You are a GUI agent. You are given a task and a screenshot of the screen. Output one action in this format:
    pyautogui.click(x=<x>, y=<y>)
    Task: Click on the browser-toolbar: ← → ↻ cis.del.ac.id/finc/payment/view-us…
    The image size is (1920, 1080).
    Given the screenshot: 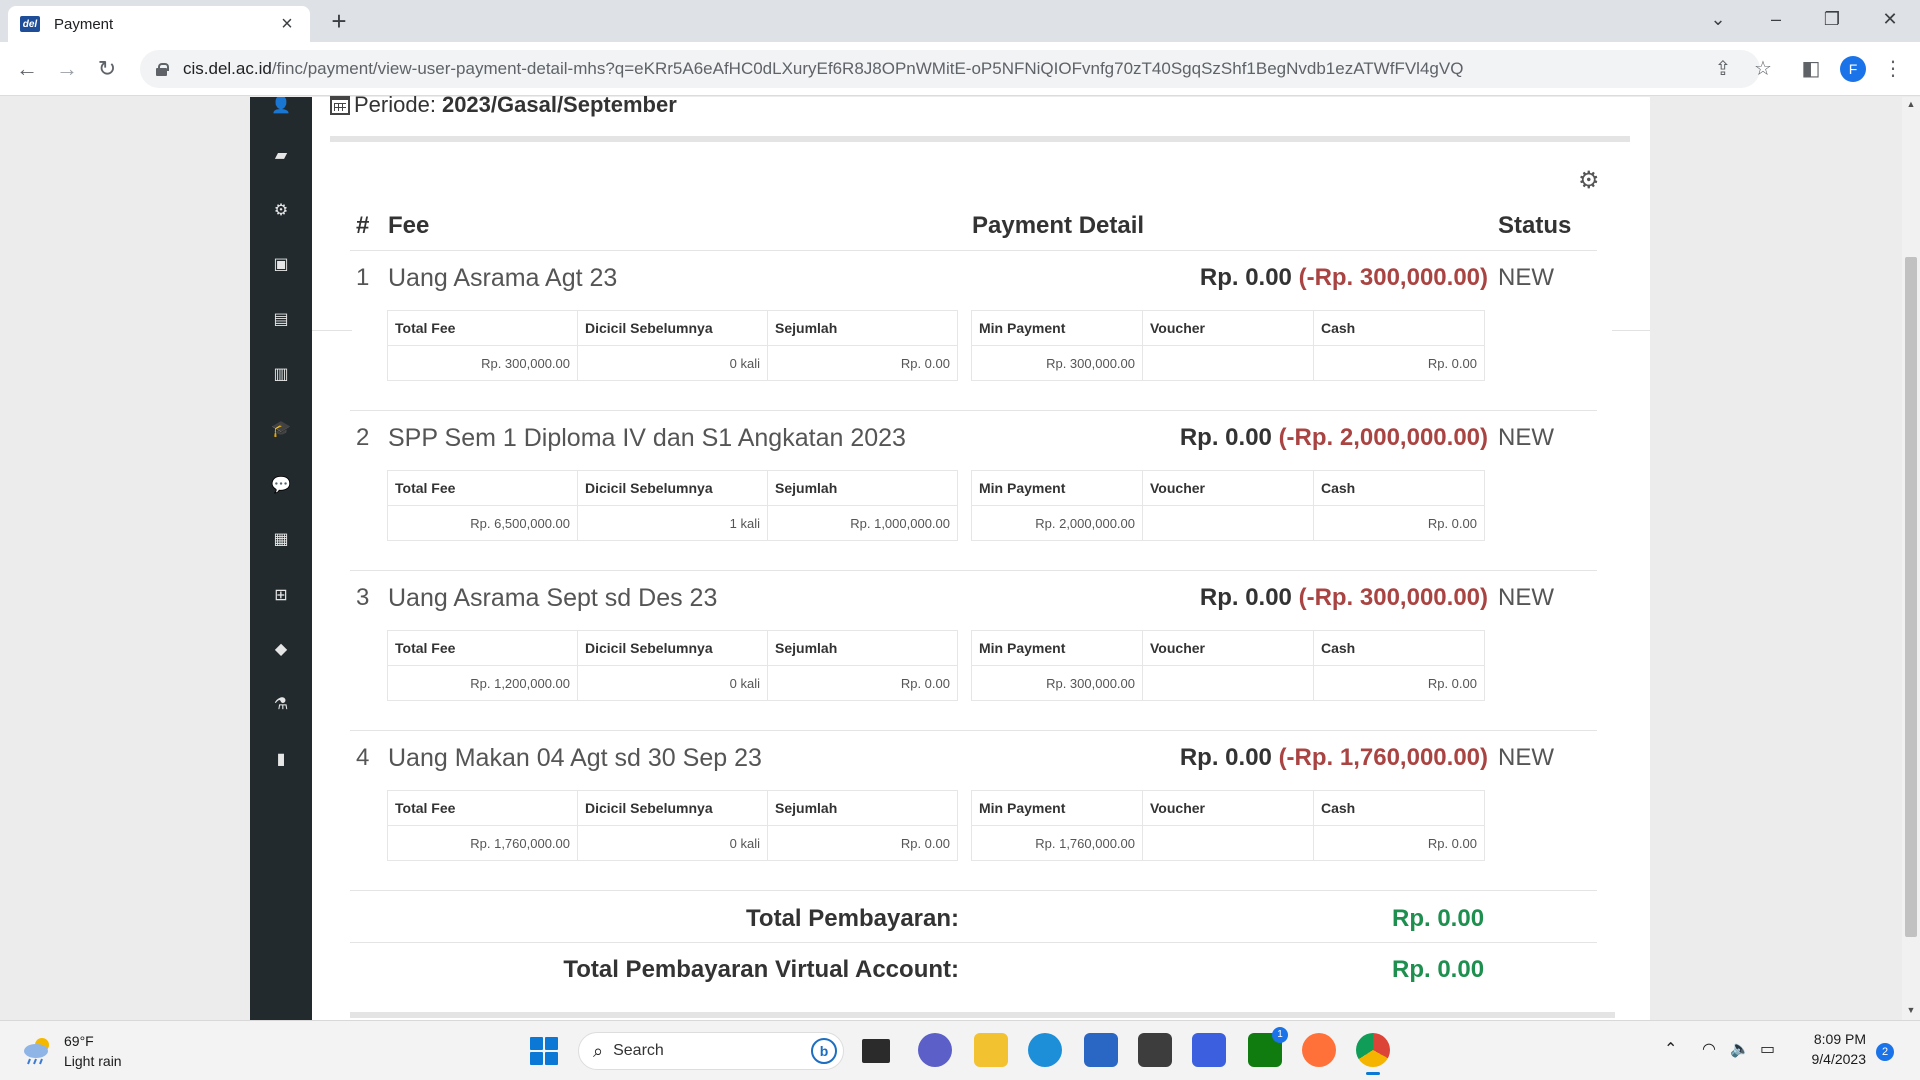 What is the action you would take?
    pyautogui.click(x=960, y=69)
    